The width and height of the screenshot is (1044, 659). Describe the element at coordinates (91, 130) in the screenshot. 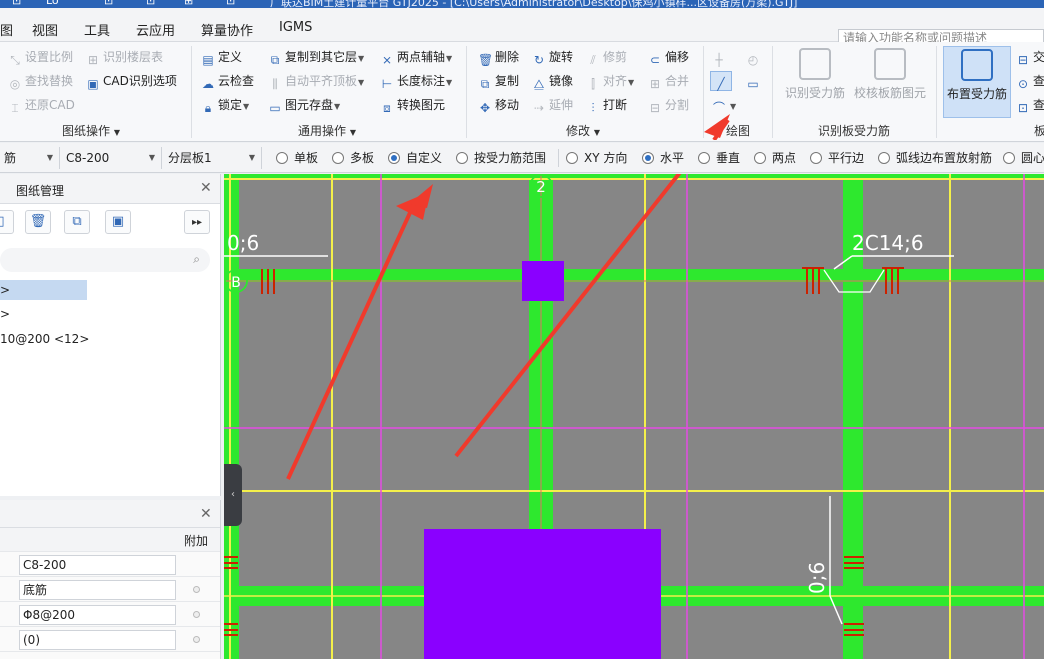

I see `group-label-cad-ops: 图纸操作 ▼` at that location.